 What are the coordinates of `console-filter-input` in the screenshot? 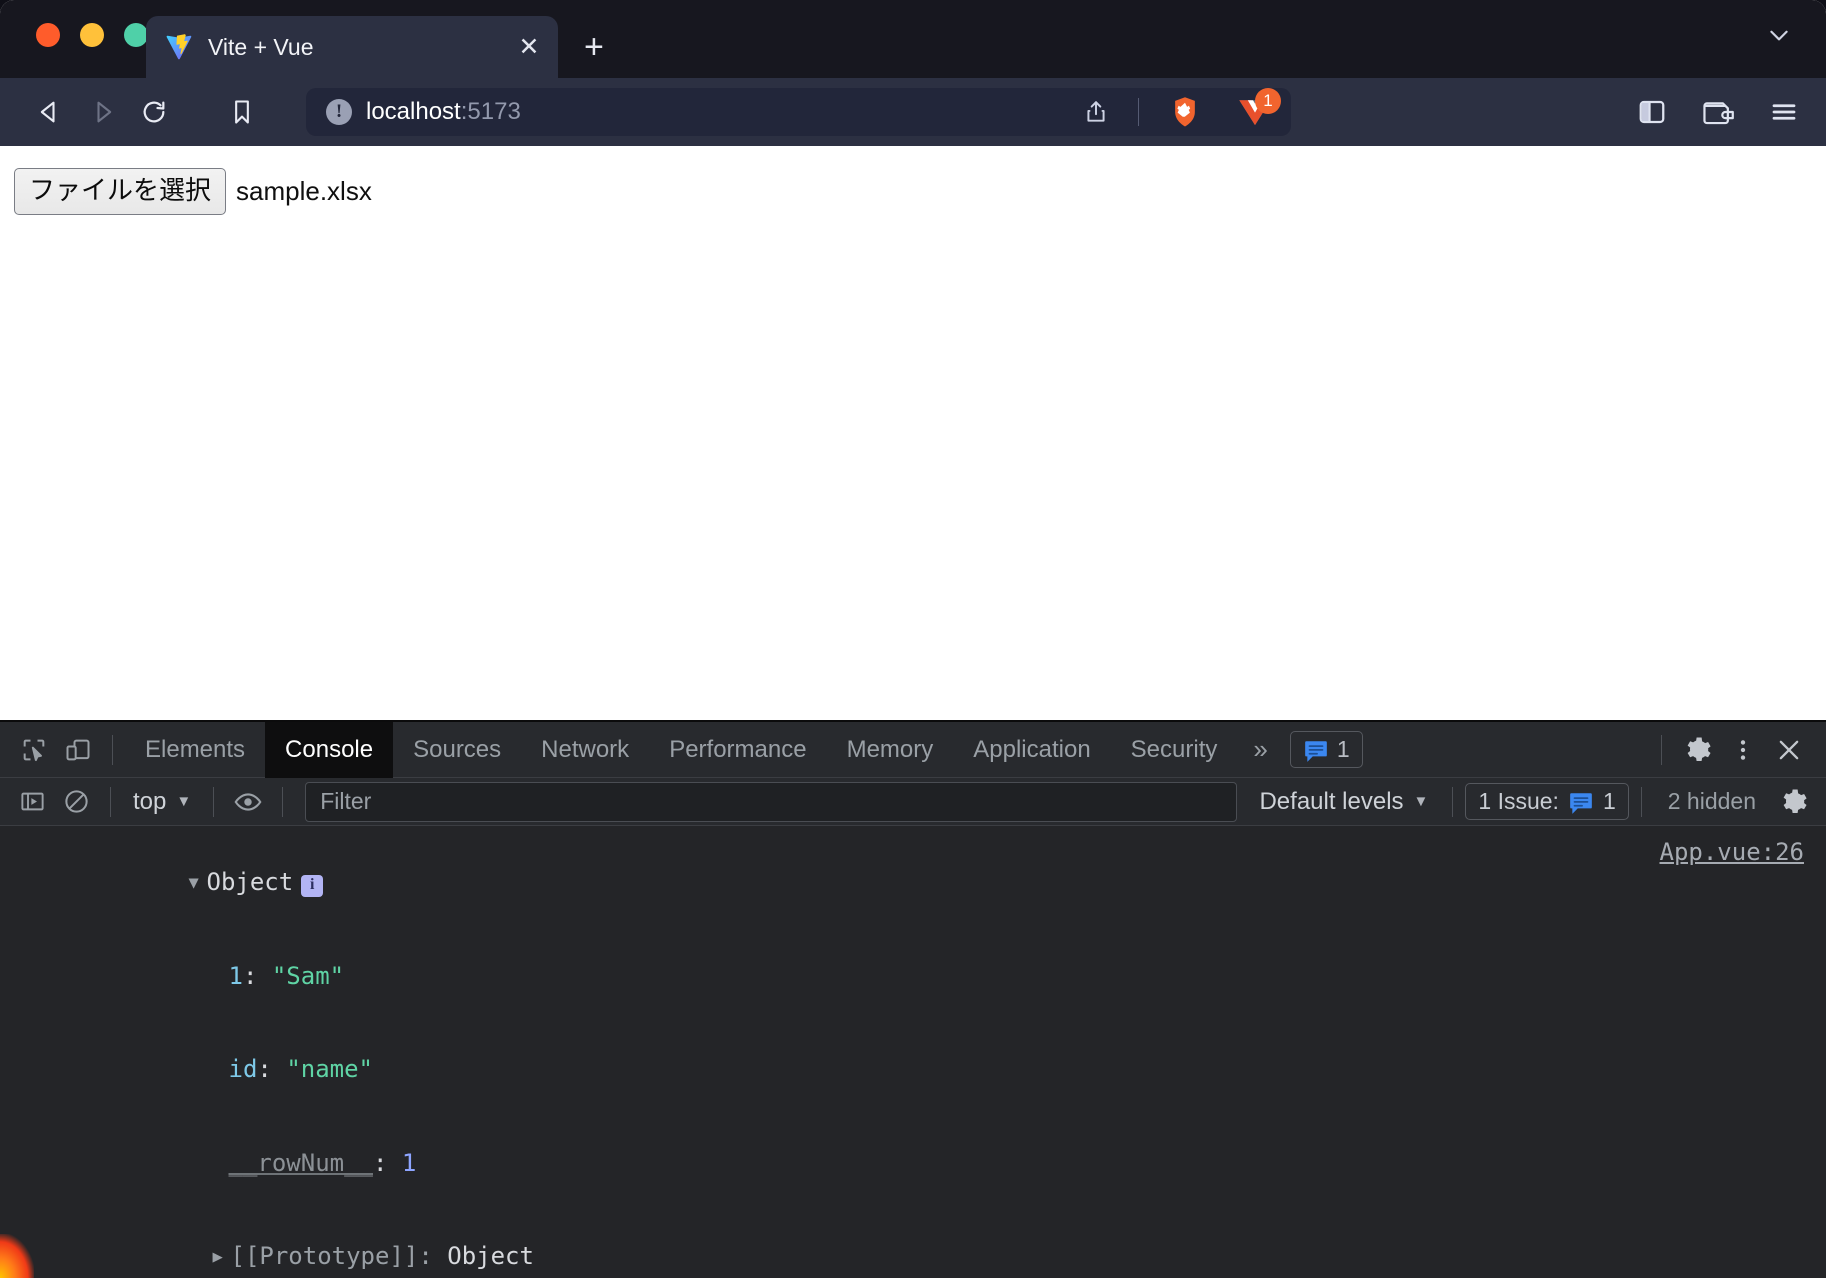 It's located at (771, 801).